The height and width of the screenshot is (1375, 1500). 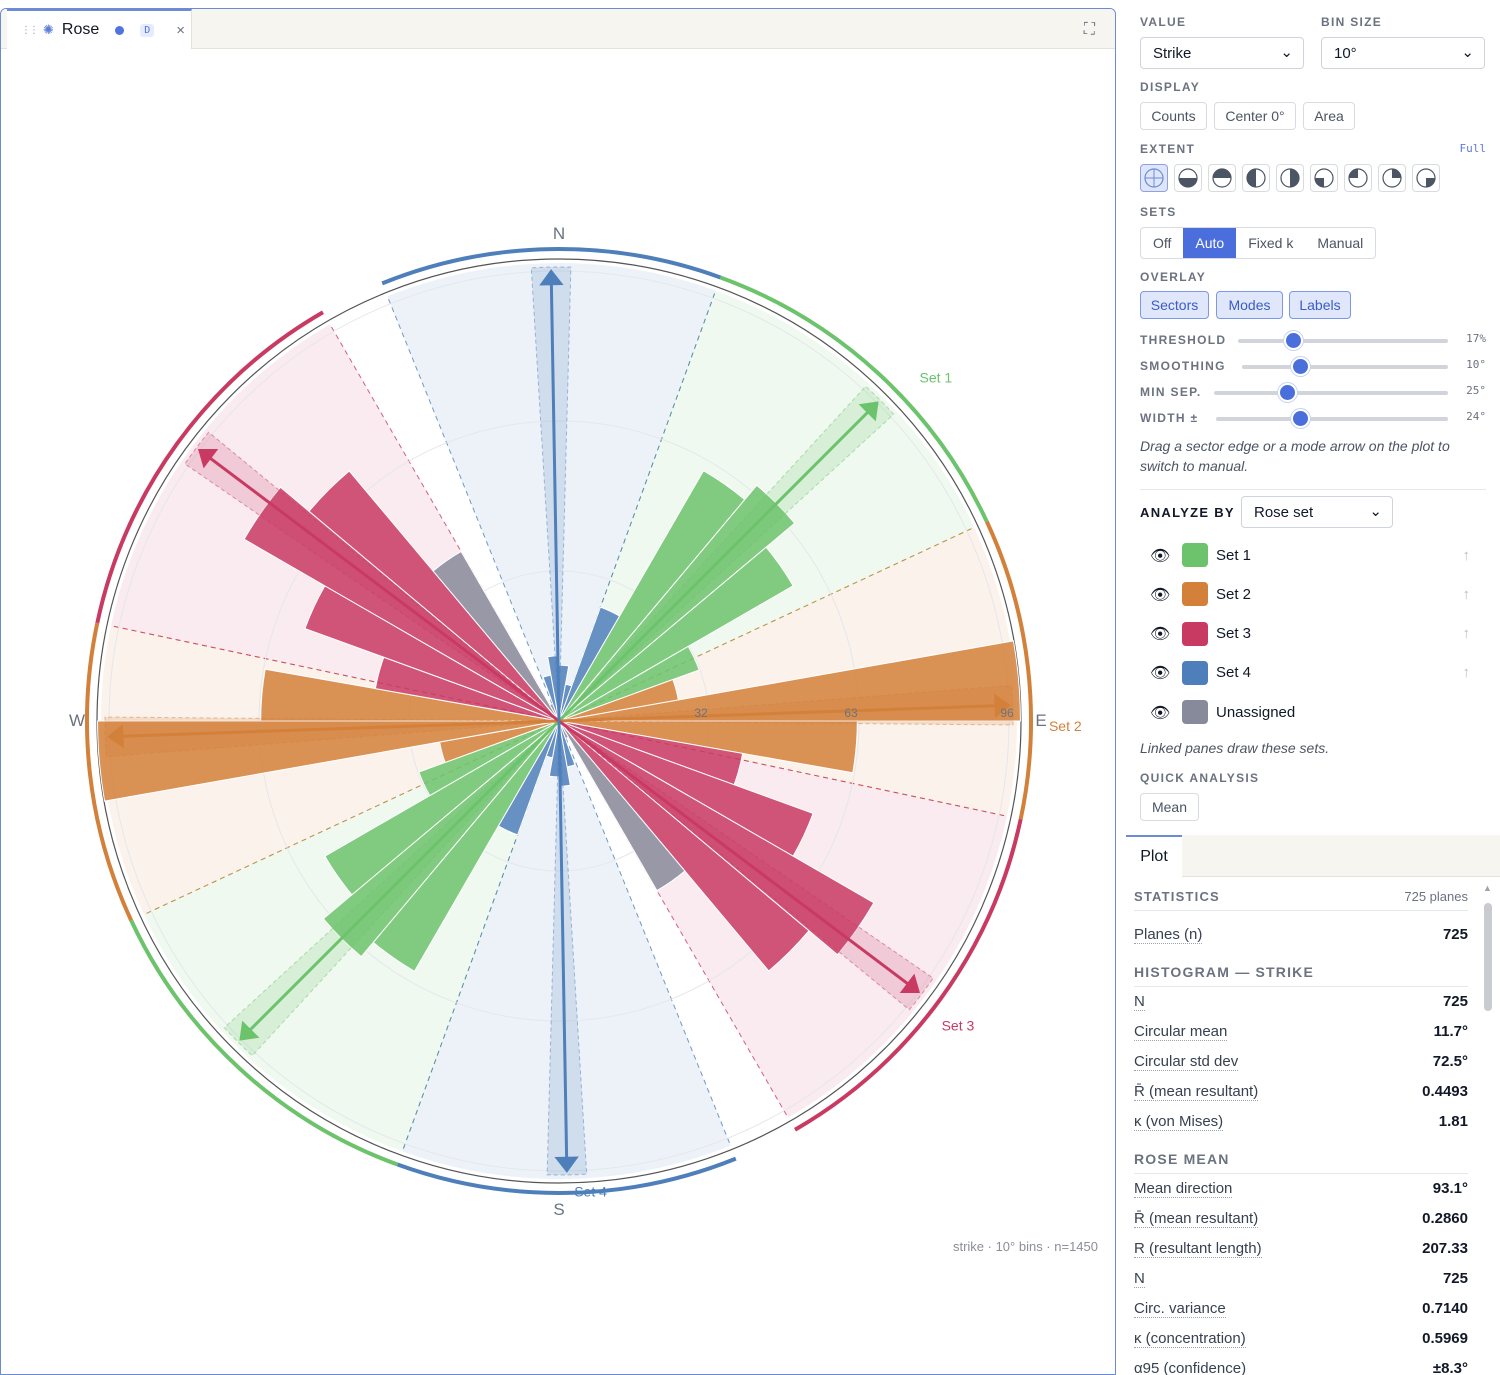 What do you see at coordinates (1249, 305) in the screenshot?
I see `modes-toggle: Modes` at bounding box center [1249, 305].